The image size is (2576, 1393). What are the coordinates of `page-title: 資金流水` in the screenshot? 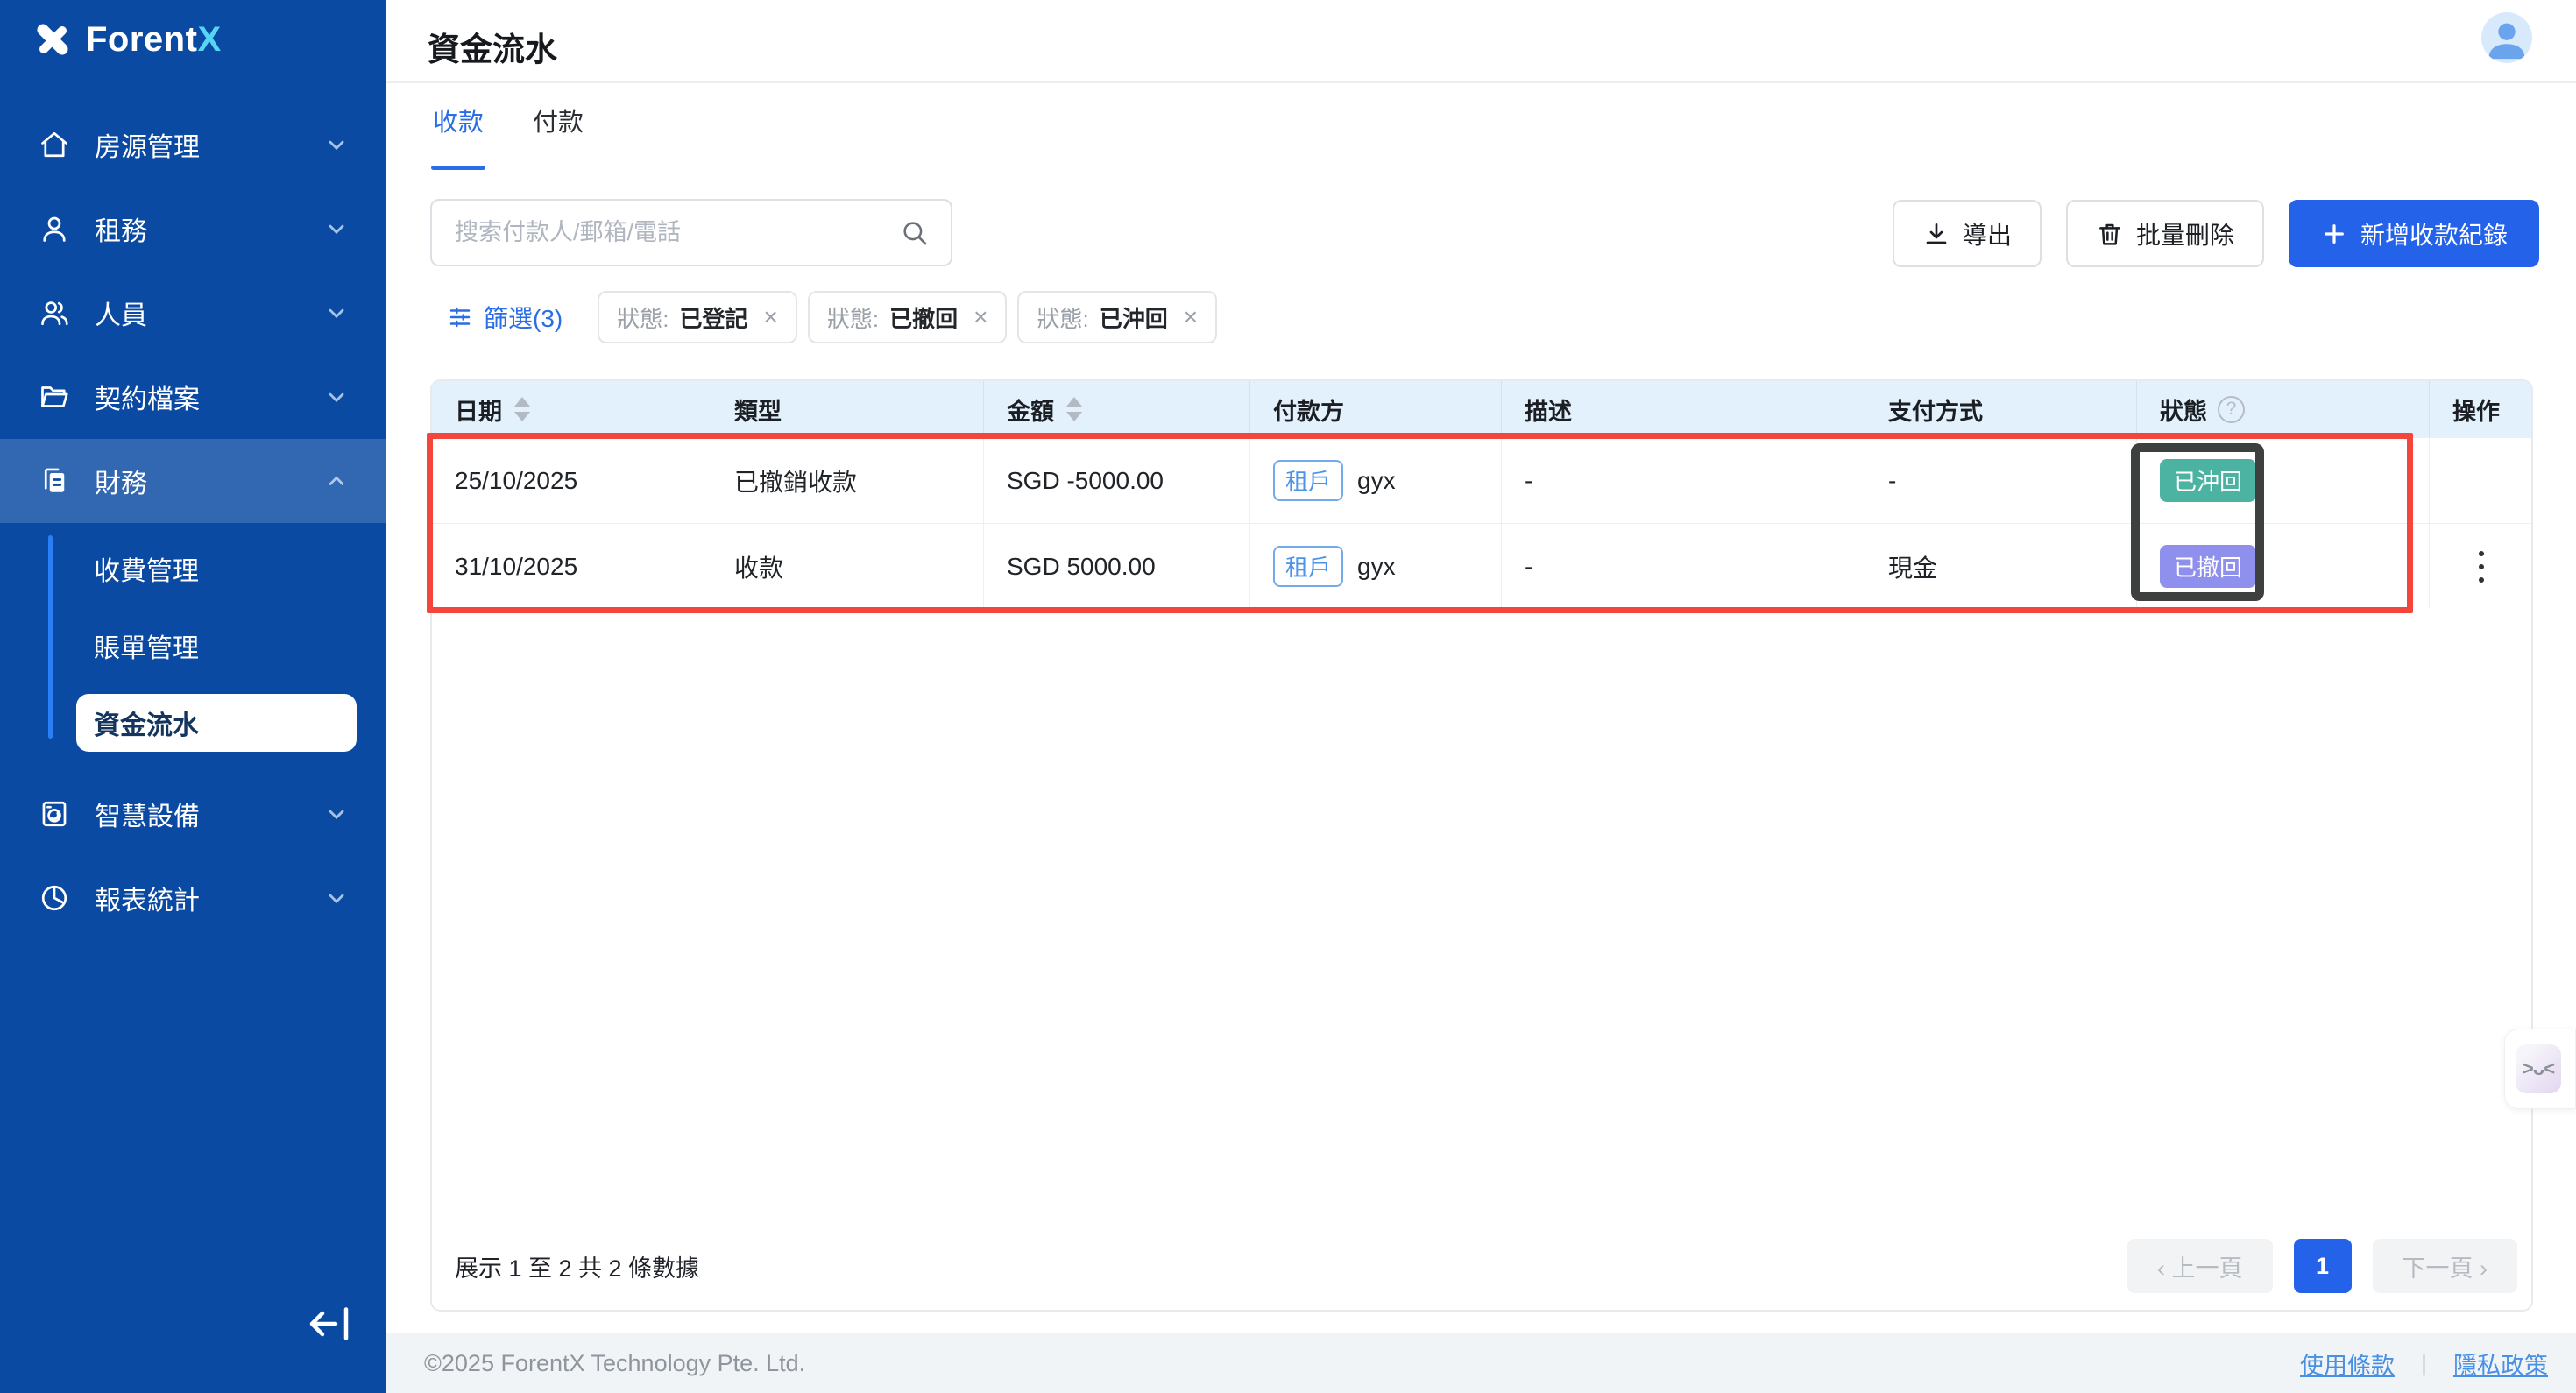 It's located at (492, 50).